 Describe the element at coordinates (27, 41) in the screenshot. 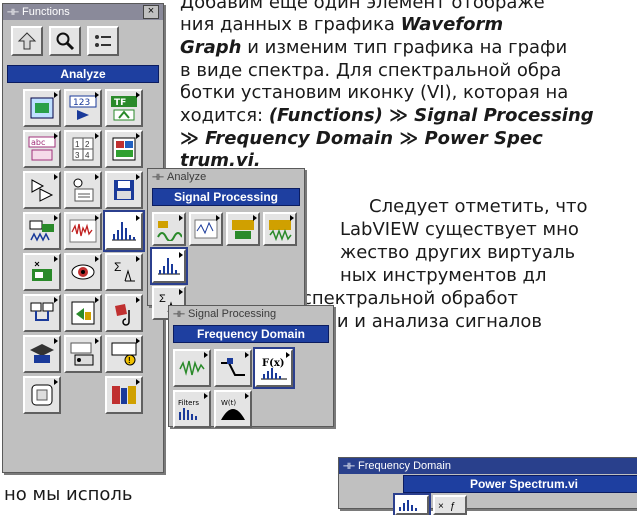

I see `up-arrow-icon` at that location.